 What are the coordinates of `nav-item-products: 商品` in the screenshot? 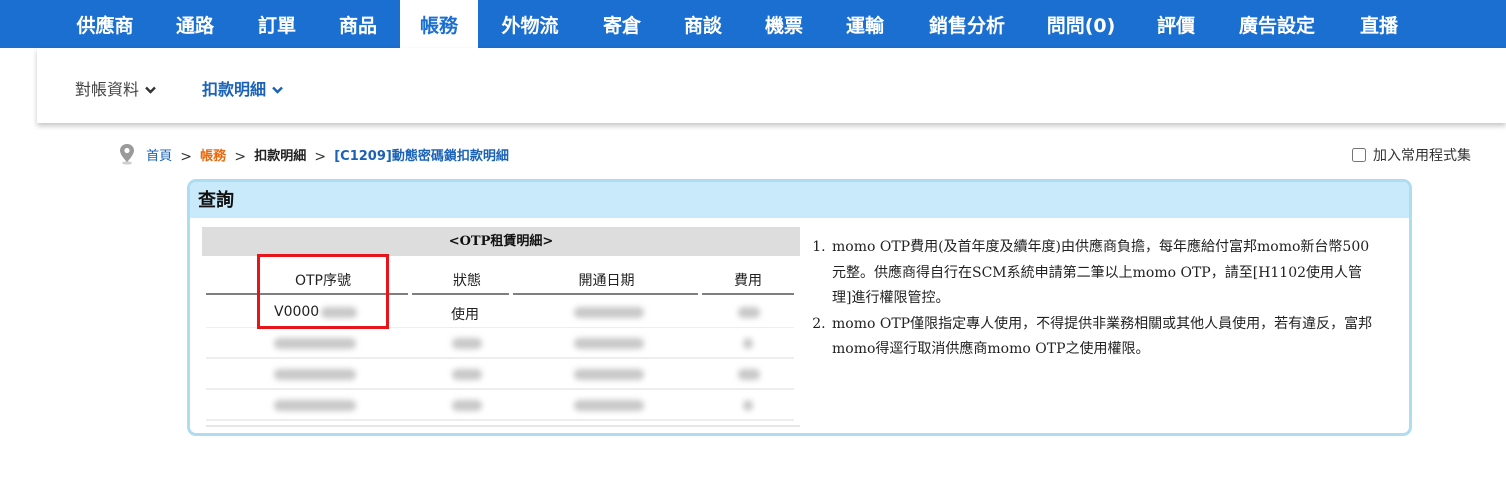 It's located at (358, 24).